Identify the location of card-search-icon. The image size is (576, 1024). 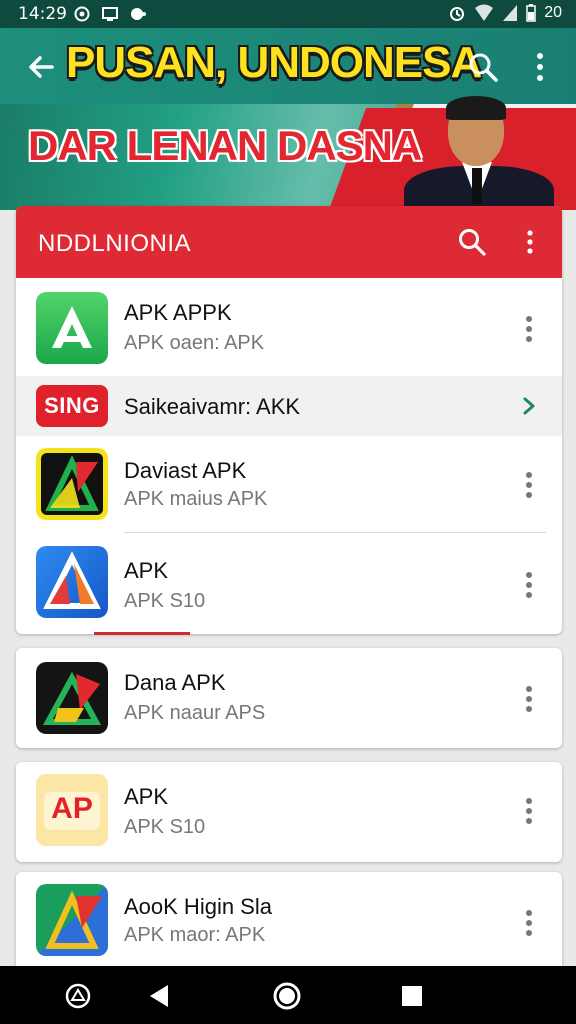
(472, 242).